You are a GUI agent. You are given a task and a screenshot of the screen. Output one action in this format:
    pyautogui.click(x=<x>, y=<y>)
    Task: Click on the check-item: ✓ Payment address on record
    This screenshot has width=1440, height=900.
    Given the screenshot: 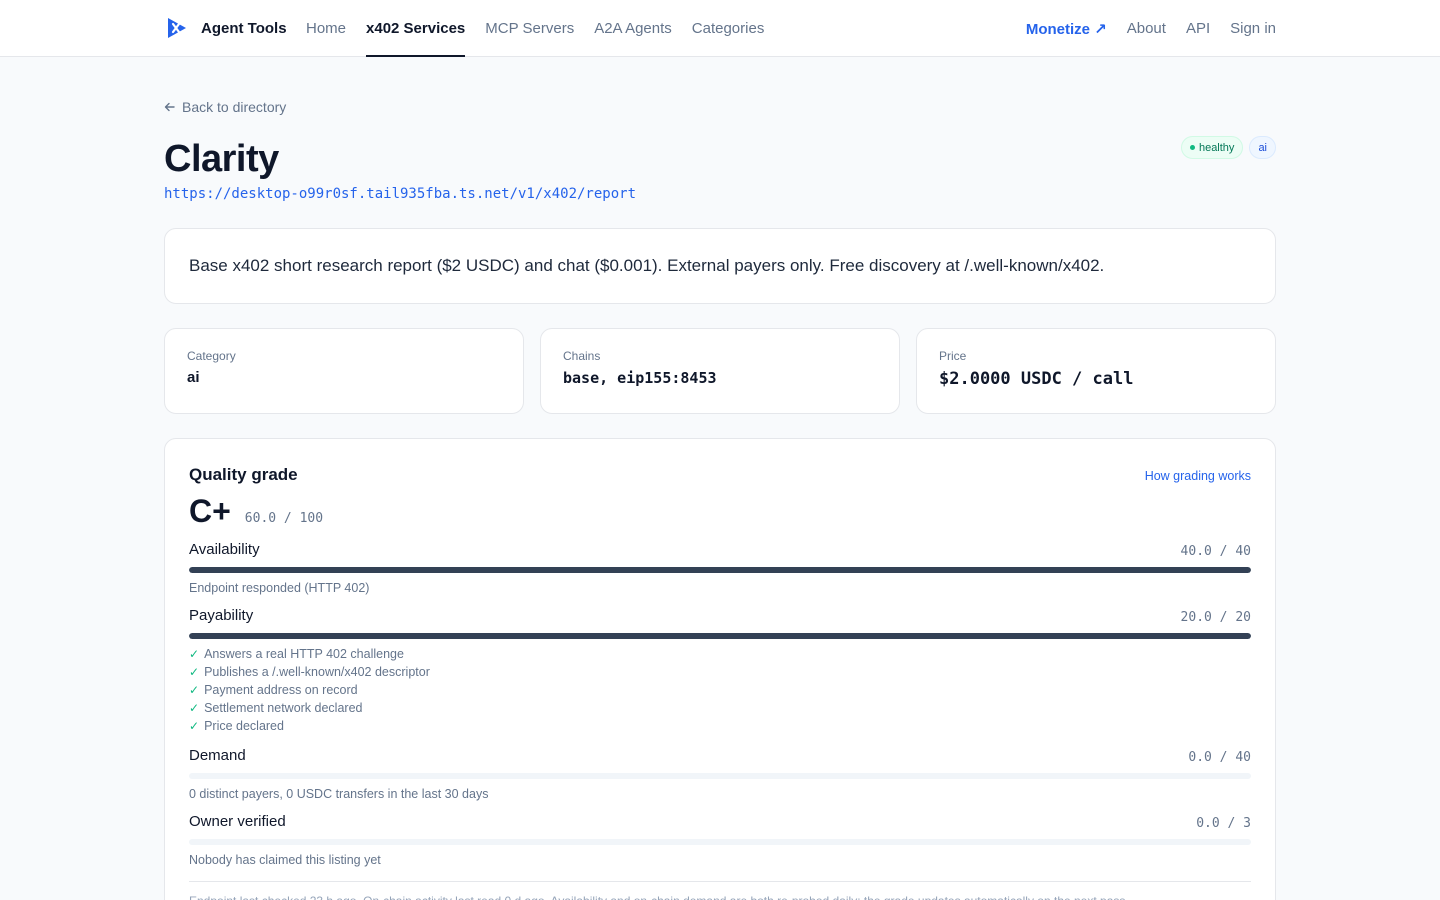 What is the action you would take?
    pyautogui.click(x=720, y=690)
    